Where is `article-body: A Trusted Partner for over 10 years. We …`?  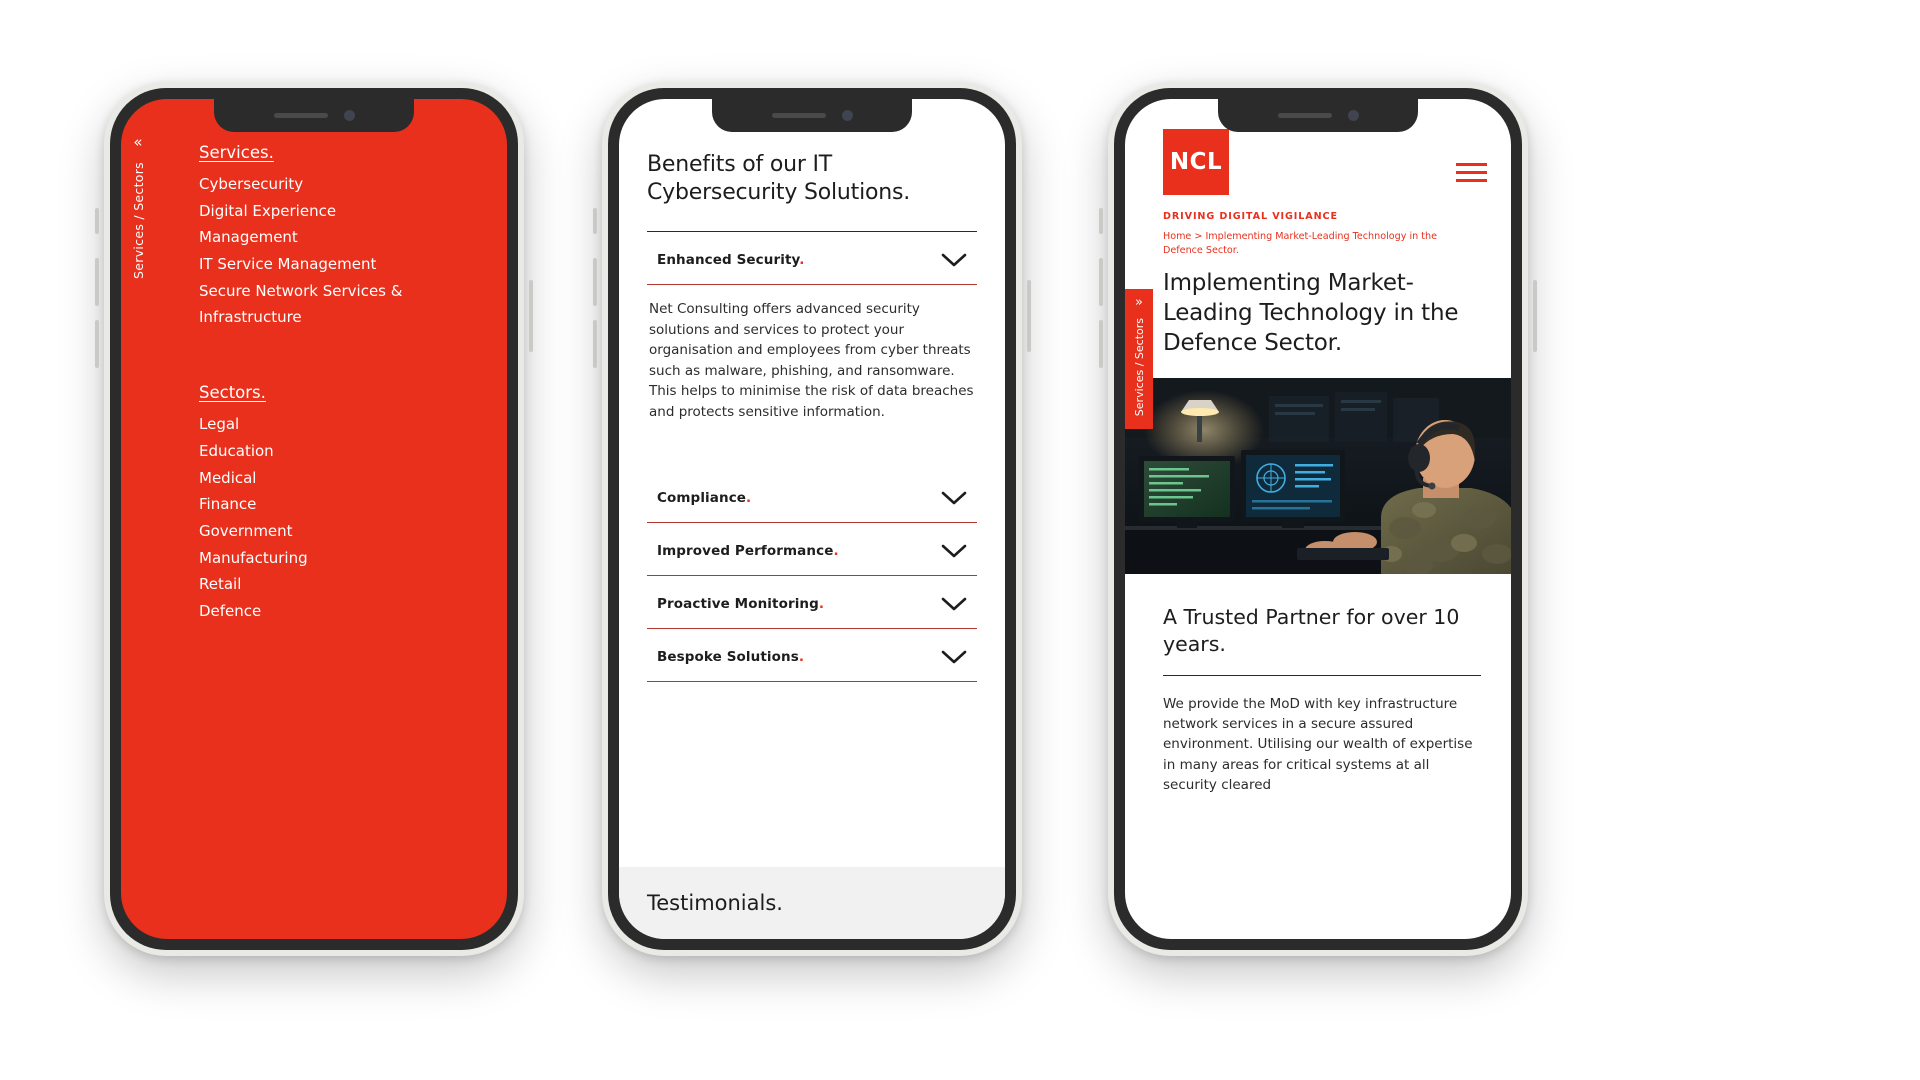 article-body: A Trusted Partner for over 10 years. We … is located at coordinates (1318, 684).